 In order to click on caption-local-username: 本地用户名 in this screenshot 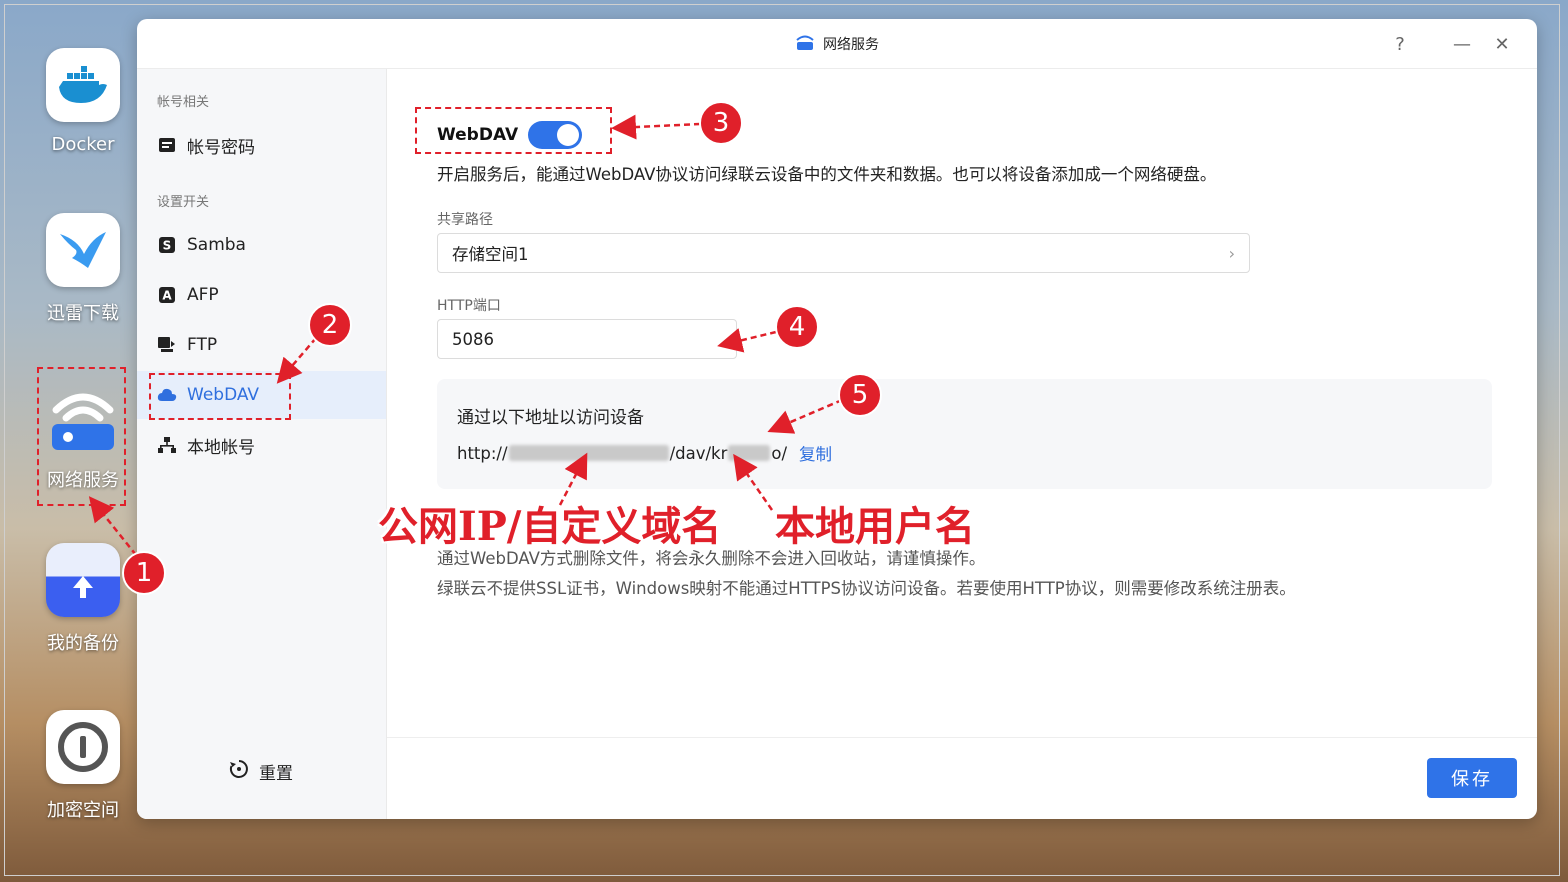, I will do `click(875, 526)`.